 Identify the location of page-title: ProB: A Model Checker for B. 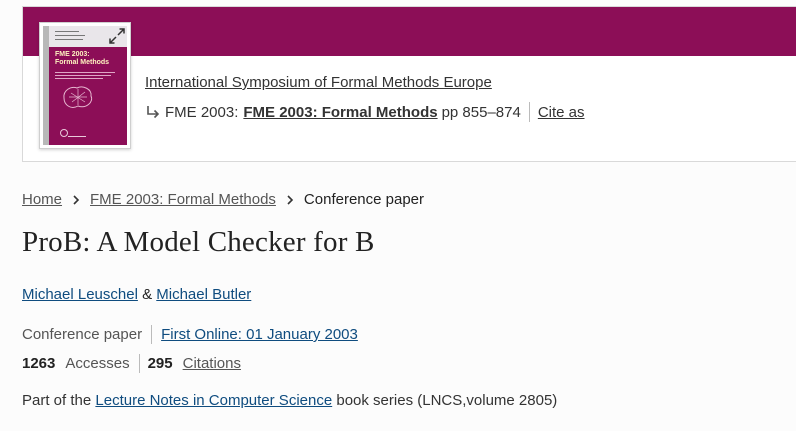
(198, 242).